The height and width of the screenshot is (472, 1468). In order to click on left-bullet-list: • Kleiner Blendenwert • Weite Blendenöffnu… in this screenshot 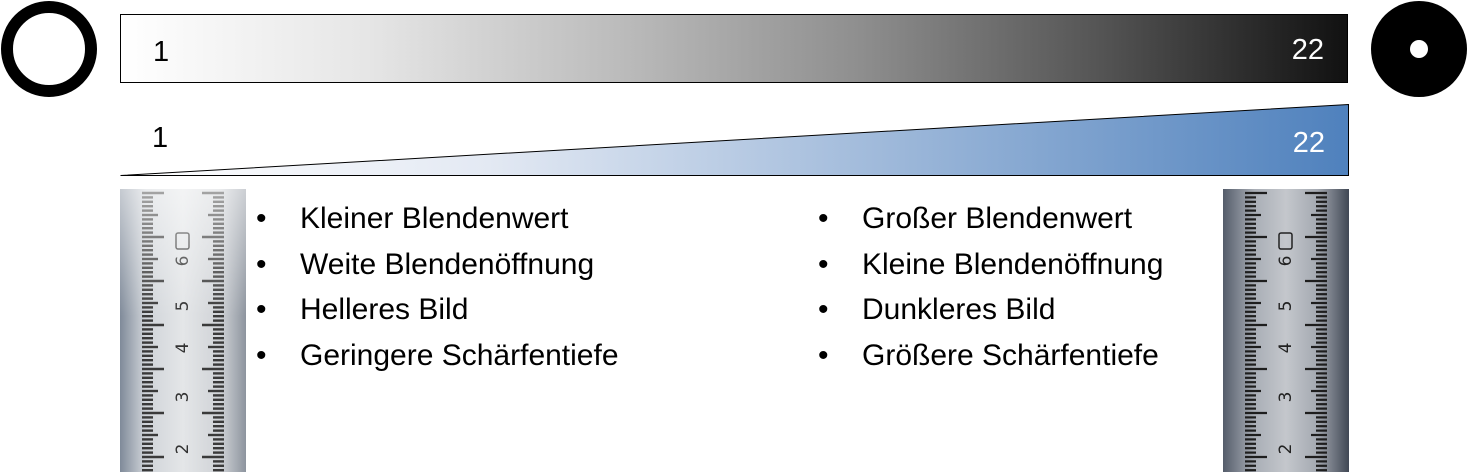, I will do `click(437, 287)`.